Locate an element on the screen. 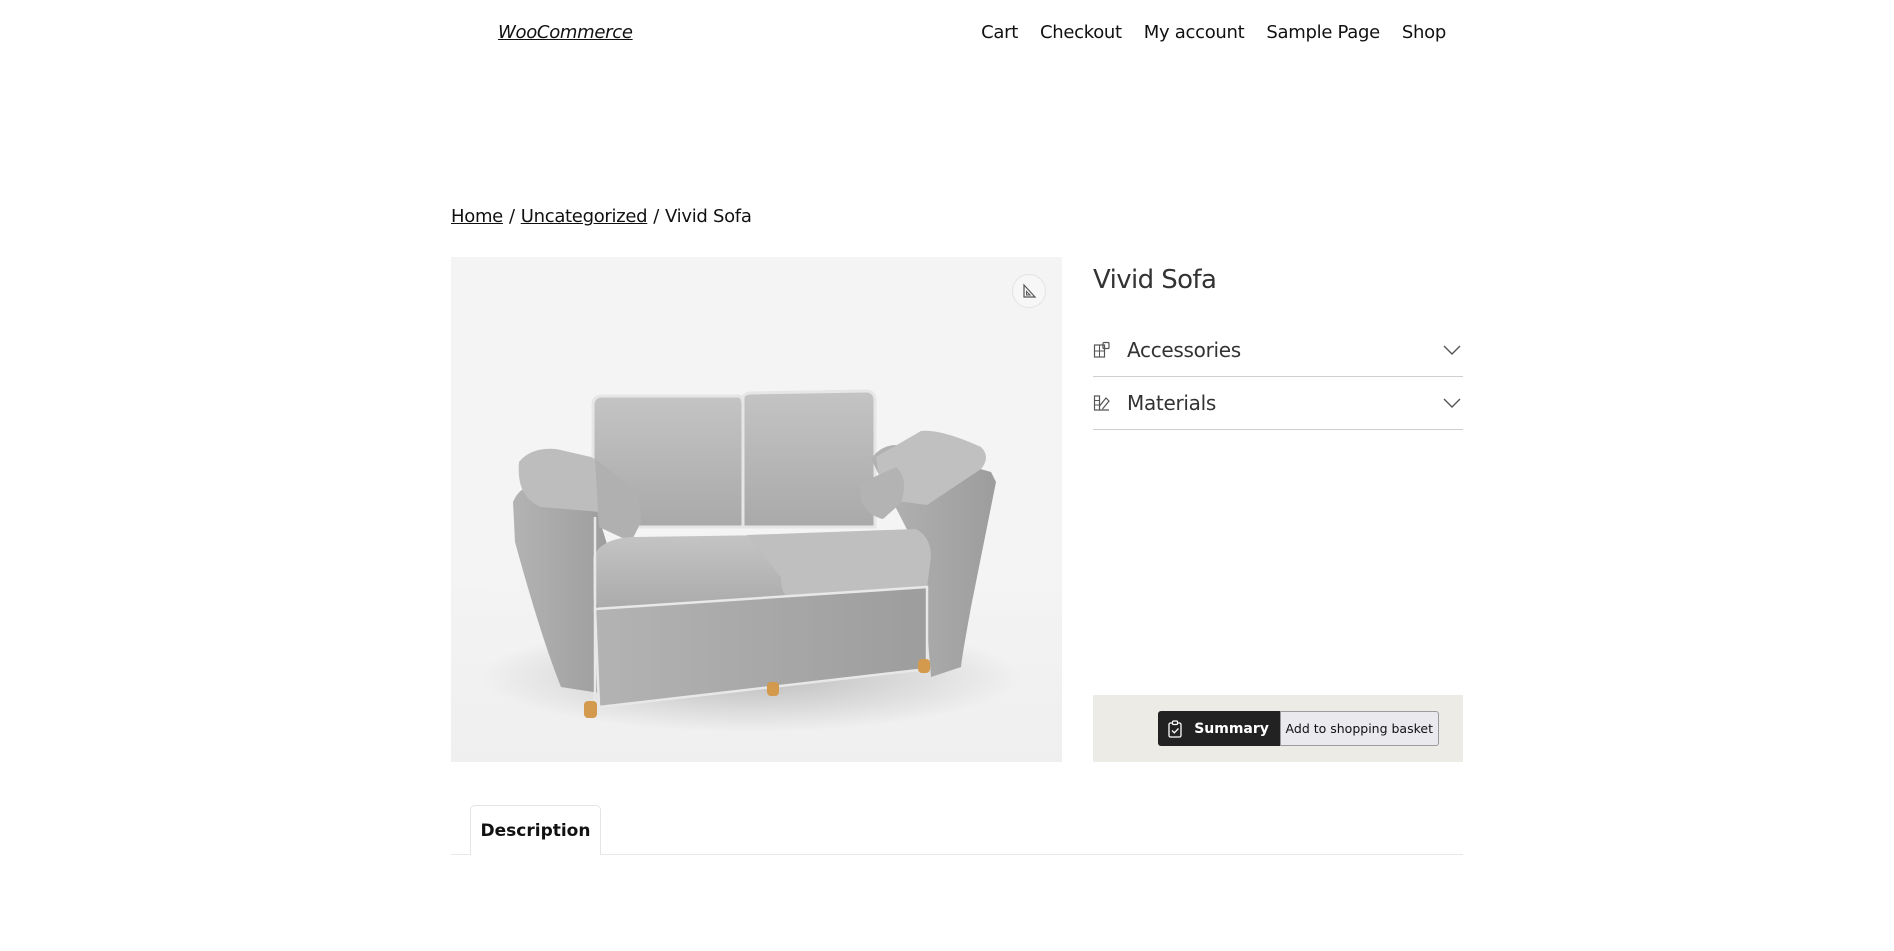 Image resolution: width=1894 pixels, height=951 pixels. accordion-accessories: Accessories is located at coordinates (1278, 350).